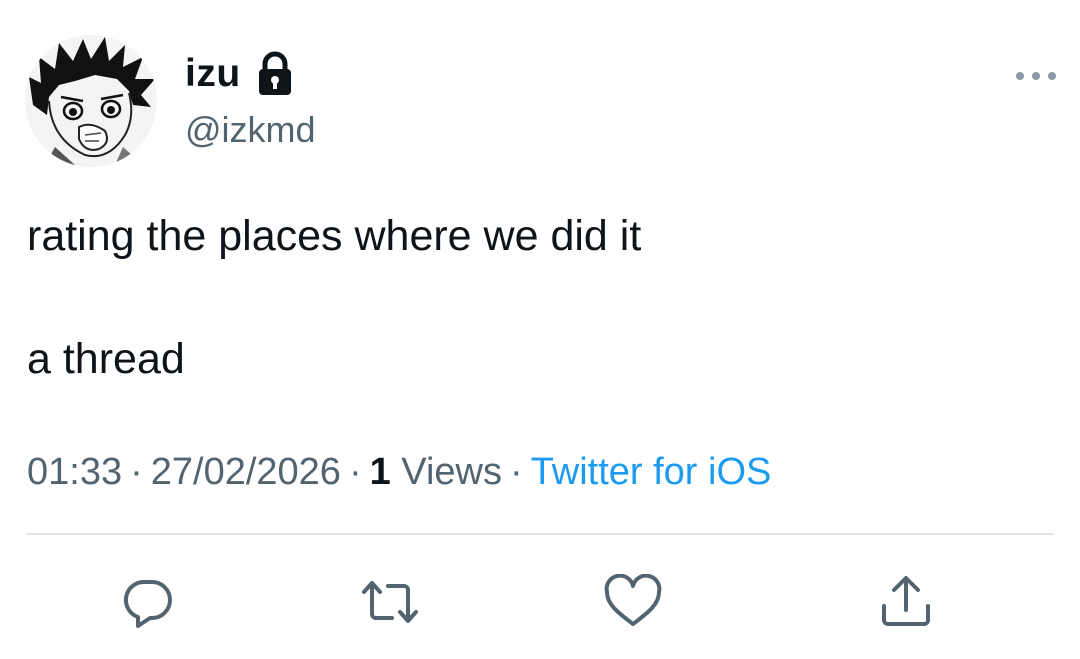  I want to click on more-options-icon, so click(1036, 76).